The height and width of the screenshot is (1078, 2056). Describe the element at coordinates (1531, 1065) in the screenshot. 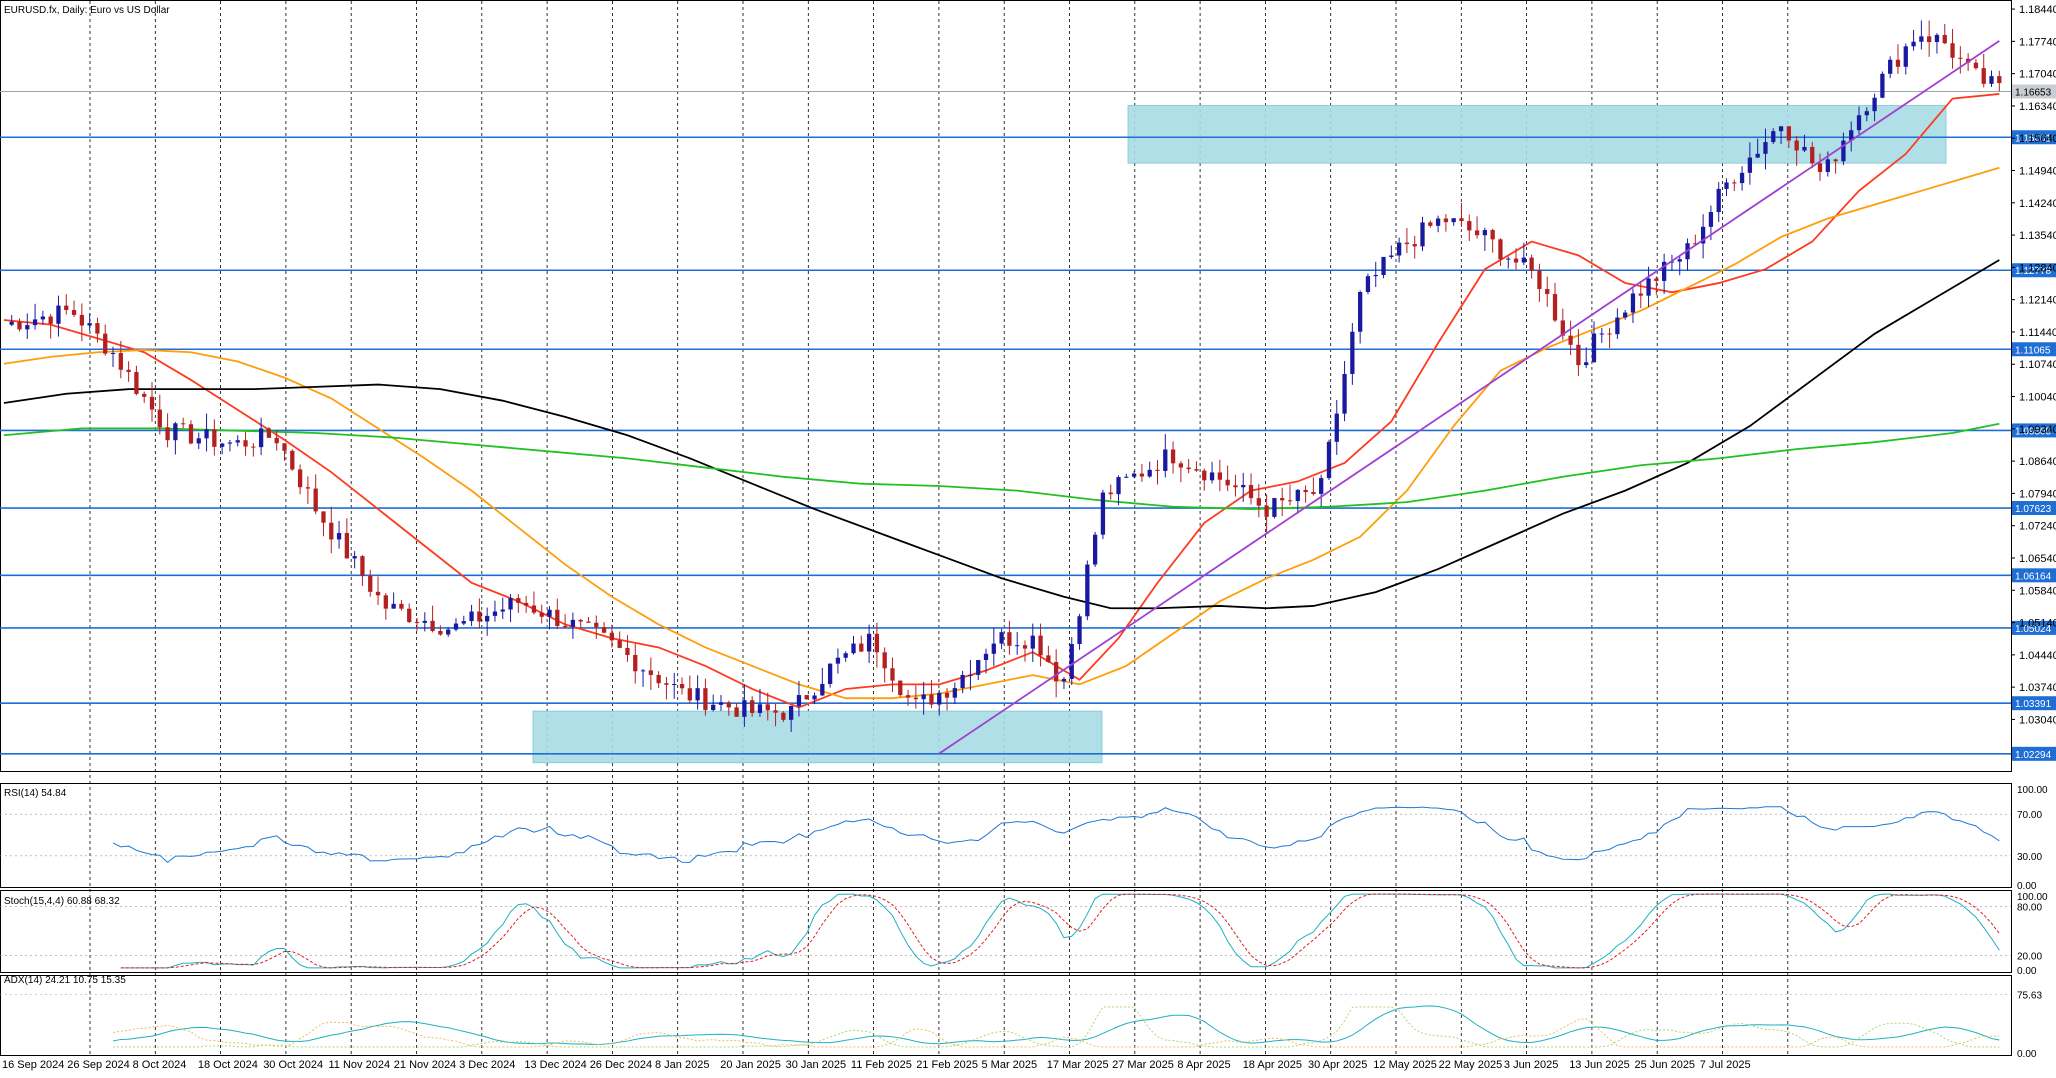

I see `date-tick-label: 3 Jun 2025` at that location.